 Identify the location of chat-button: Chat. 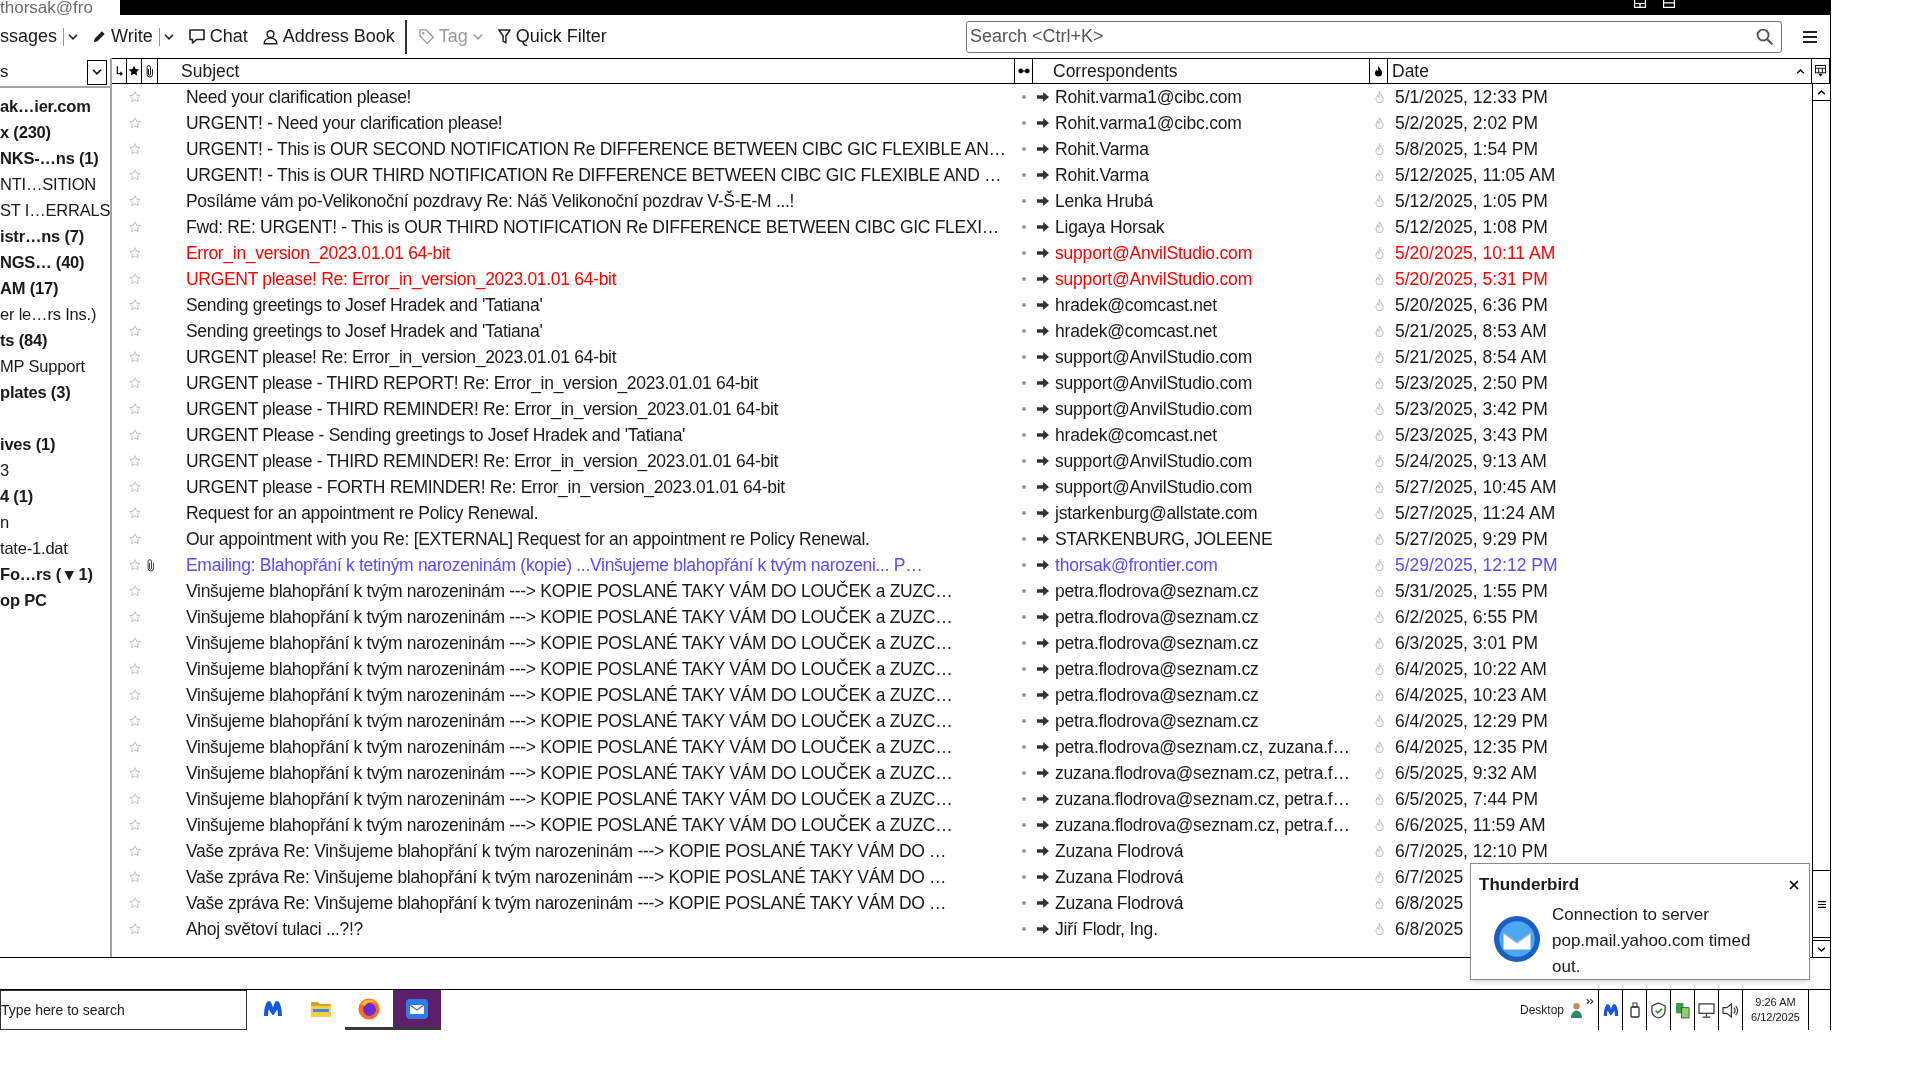
(218, 36).